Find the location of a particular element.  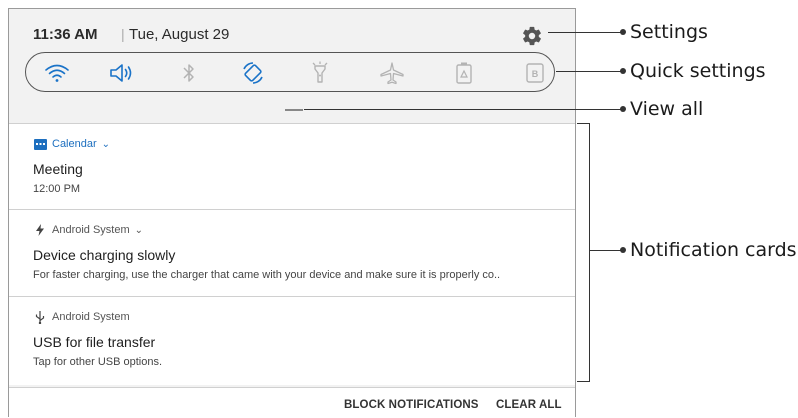

bolt-icon is located at coordinates (40, 230).